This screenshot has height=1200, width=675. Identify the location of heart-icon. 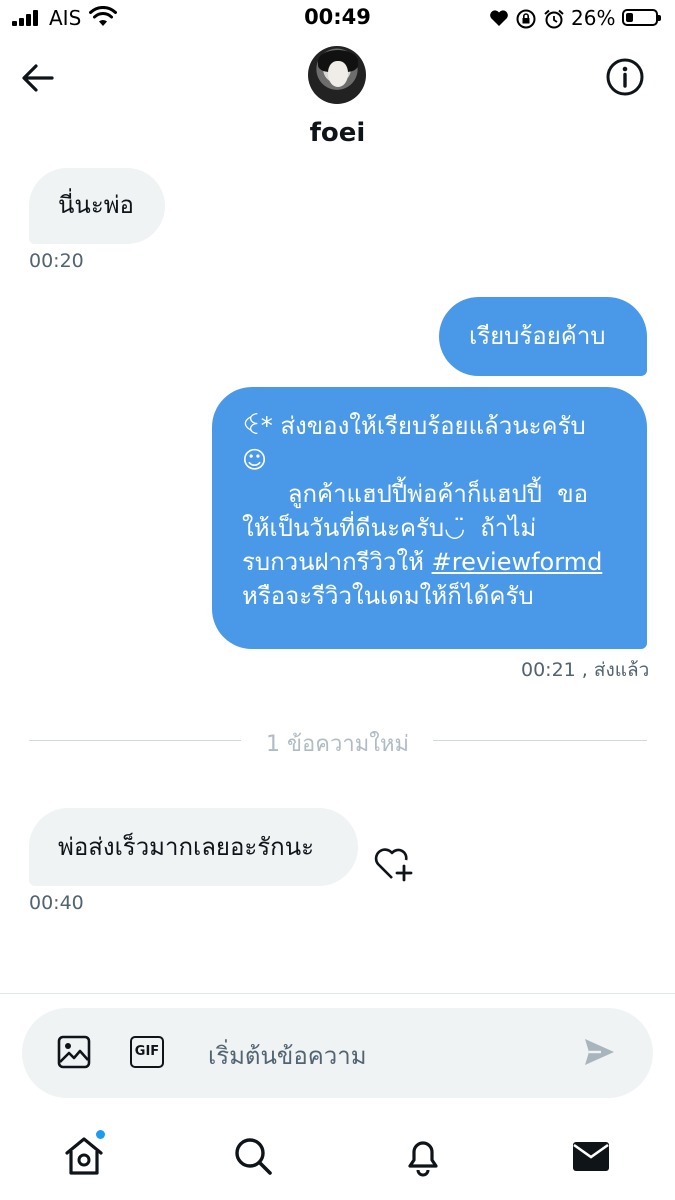
(499, 18).